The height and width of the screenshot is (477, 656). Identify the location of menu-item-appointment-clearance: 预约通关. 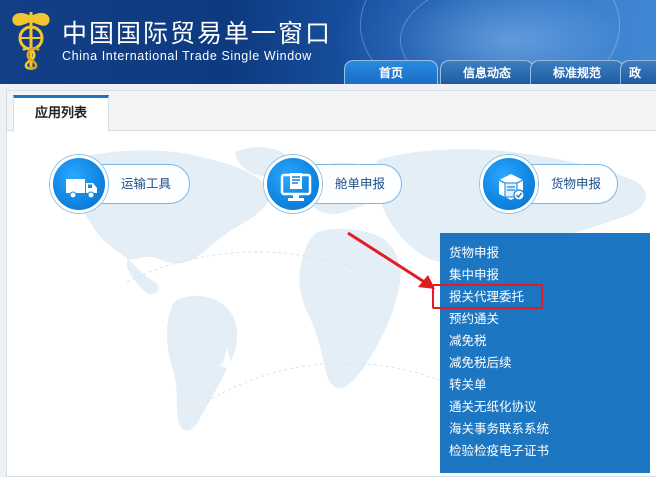
(474, 319).